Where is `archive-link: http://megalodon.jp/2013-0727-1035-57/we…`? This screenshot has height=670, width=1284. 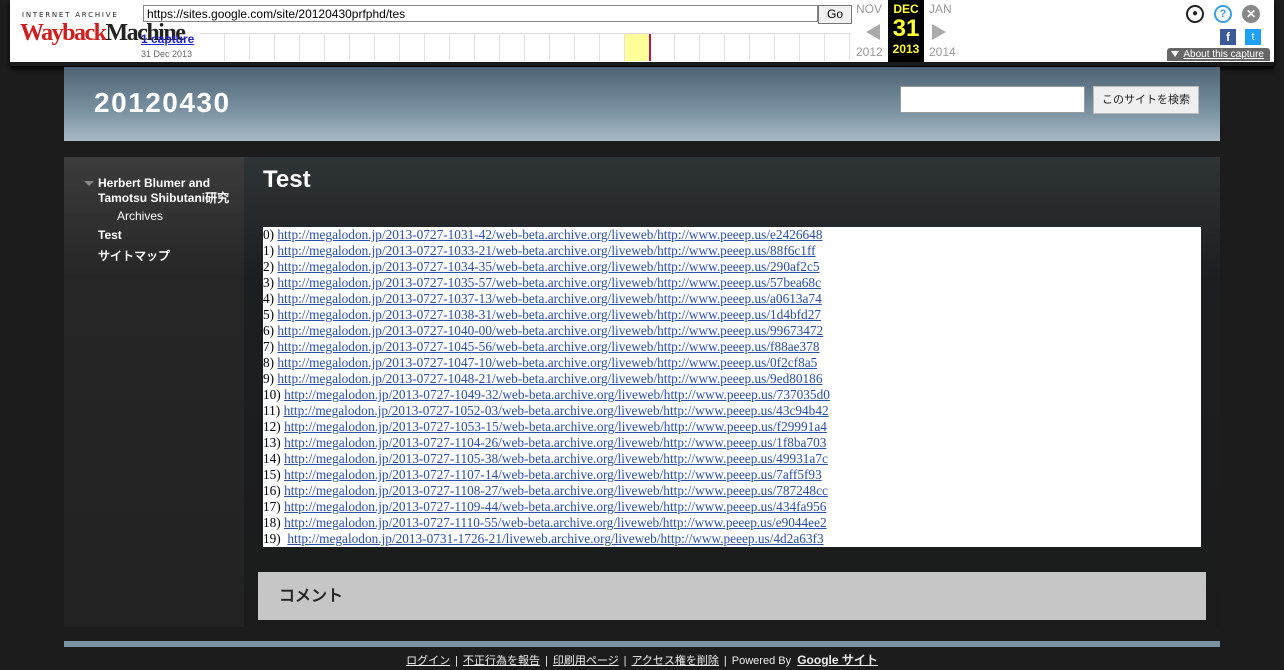
archive-link: http://megalodon.jp/2013-0727-1035-57/we… is located at coordinates (549, 282).